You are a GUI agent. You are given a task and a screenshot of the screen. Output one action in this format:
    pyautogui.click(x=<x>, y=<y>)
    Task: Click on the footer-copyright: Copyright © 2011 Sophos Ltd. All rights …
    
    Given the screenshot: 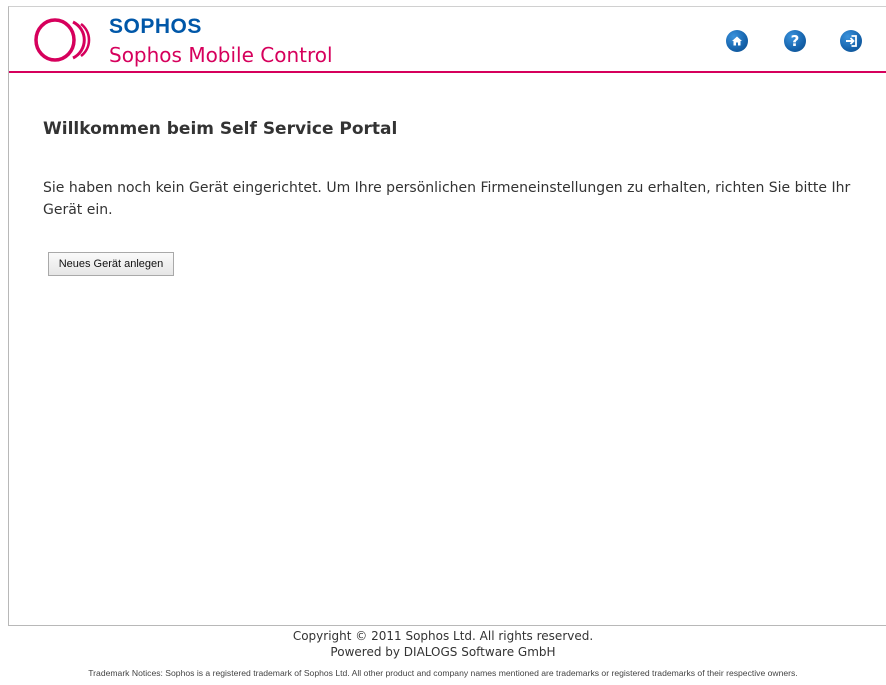 What is the action you would take?
    pyautogui.click(x=443, y=644)
    